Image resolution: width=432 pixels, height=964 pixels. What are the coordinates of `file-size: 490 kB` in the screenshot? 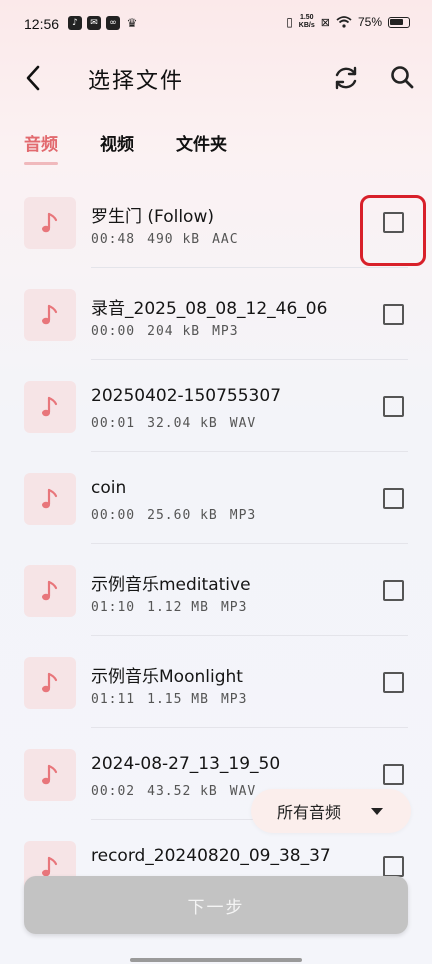 It's located at (174, 239).